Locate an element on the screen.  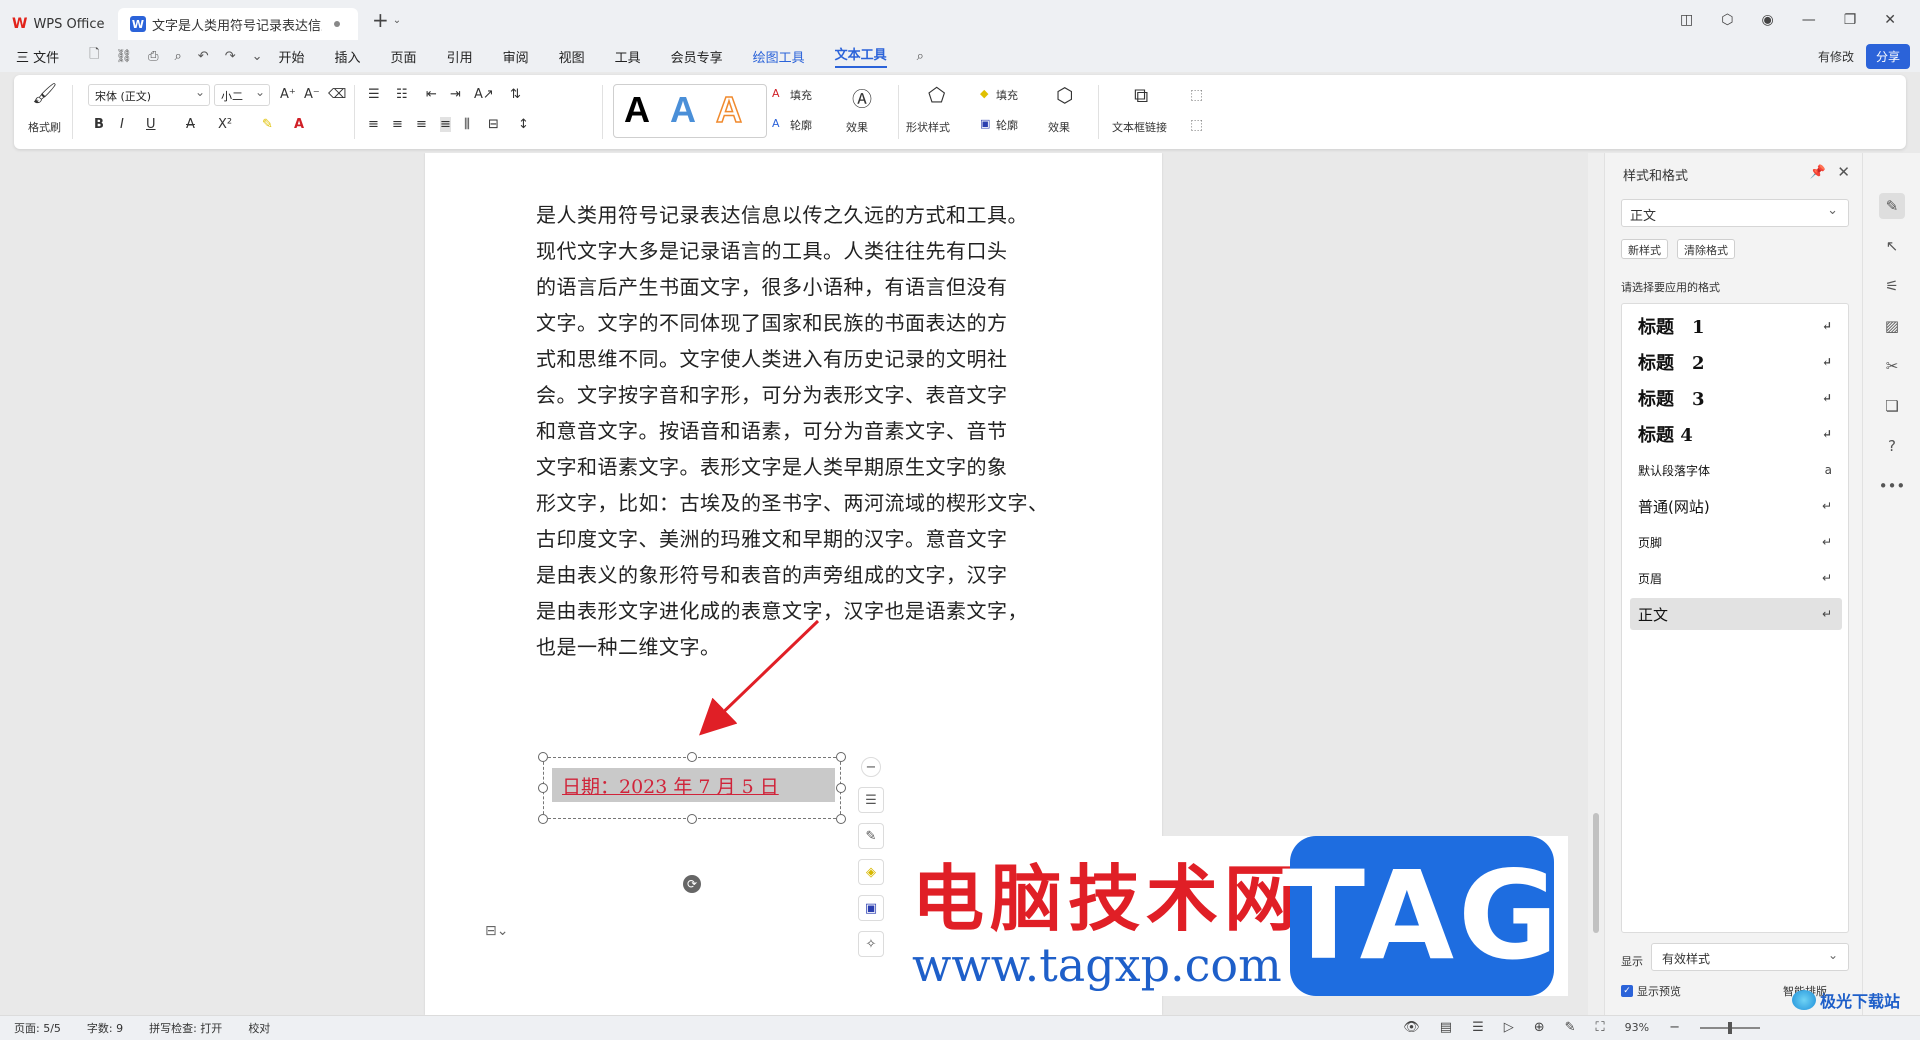
pin-icon: 📌 is located at coordinates (1818, 172).